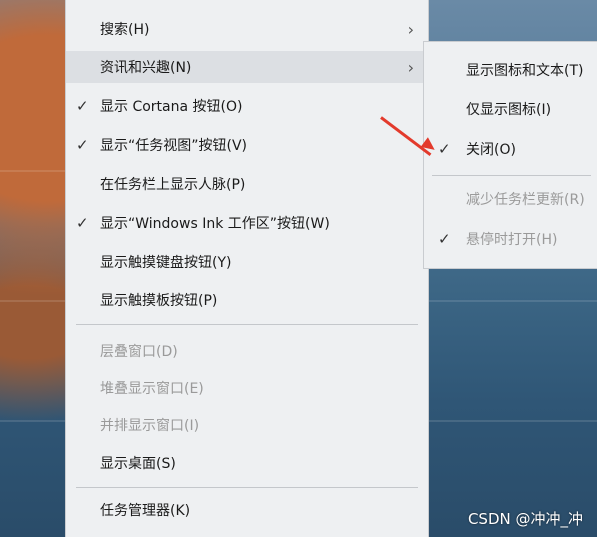 The height and width of the screenshot is (537, 597). I want to click on menu-item-stack-windows: 堆叠显示窗口(E), so click(247, 388).